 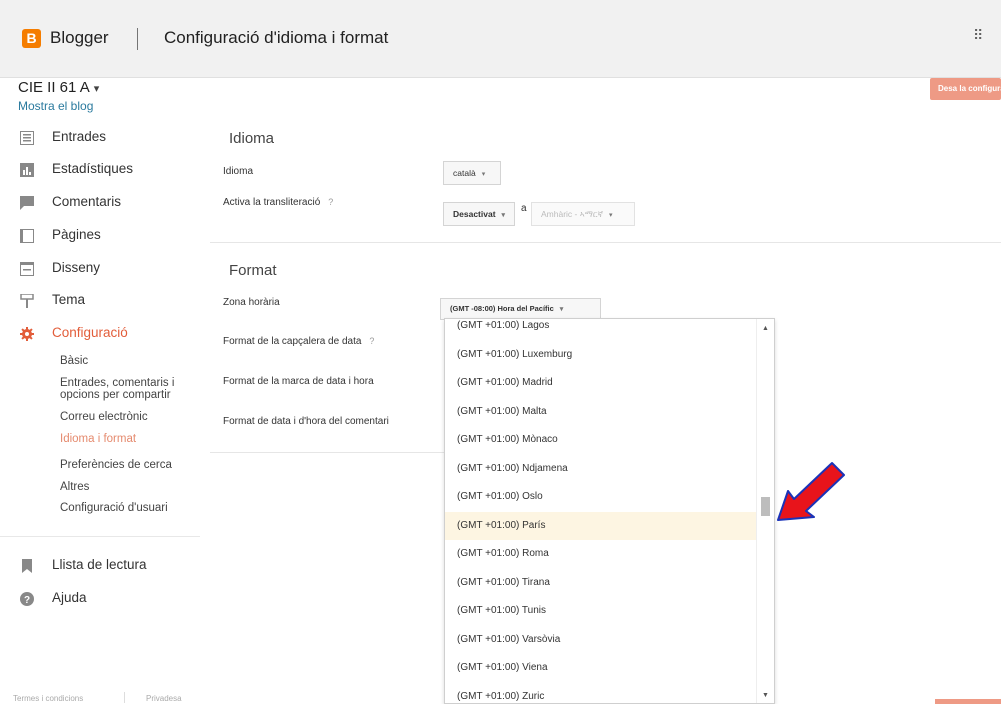 What do you see at coordinates (137, 39) in the screenshot?
I see `header-divider` at bounding box center [137, 39].